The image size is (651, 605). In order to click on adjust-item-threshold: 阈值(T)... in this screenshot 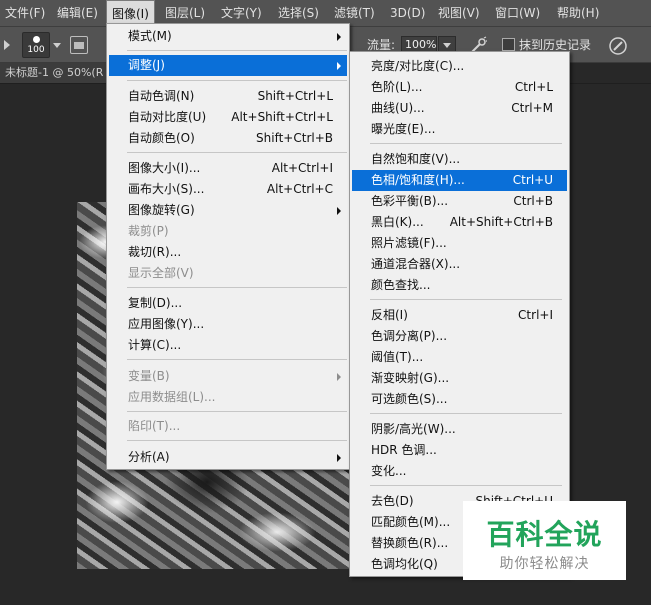, I will do `click(459, 357)`.